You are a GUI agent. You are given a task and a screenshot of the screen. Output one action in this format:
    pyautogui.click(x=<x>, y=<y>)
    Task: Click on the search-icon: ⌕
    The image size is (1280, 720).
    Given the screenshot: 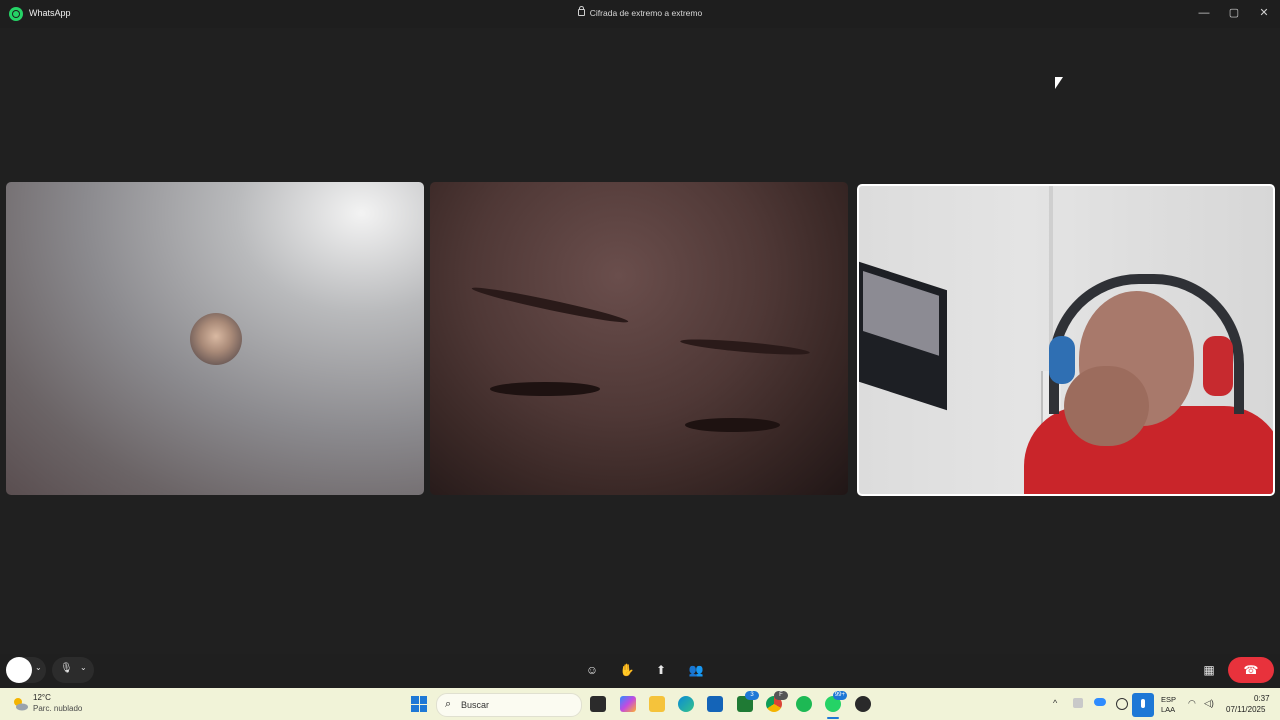 What is the action you would take?
    pyautogui.click(x=448, y=704)
    